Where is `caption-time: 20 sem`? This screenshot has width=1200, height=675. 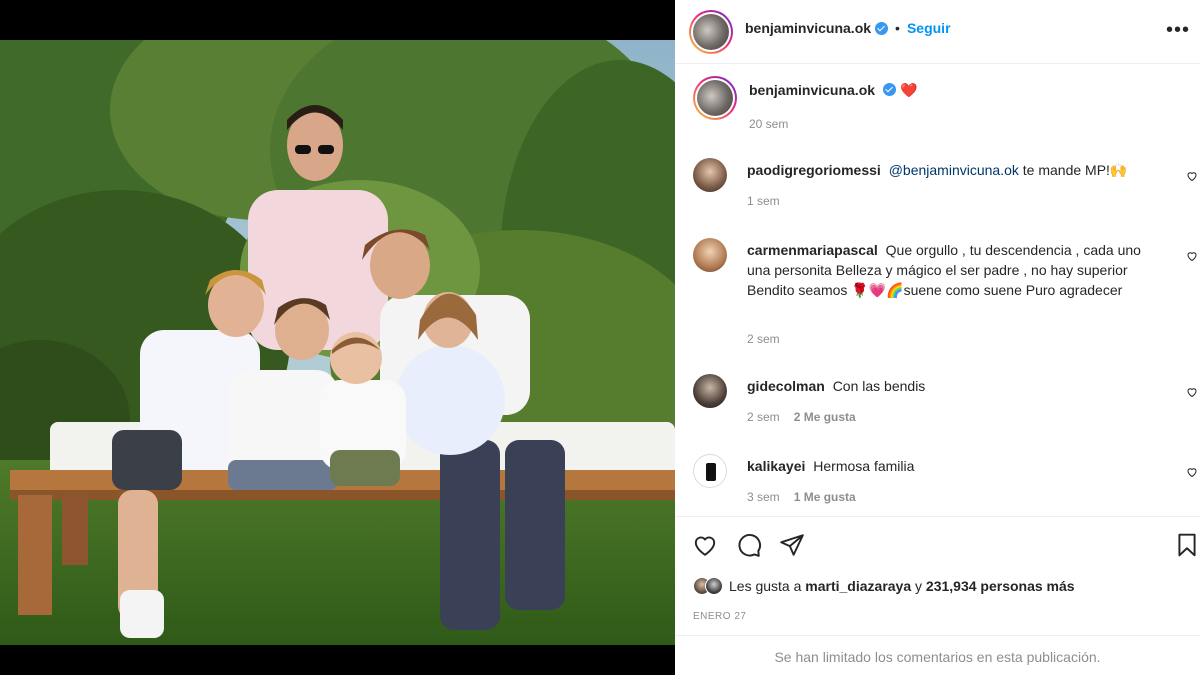 caption-time: 20 sem is located at coordinates (768, 124).